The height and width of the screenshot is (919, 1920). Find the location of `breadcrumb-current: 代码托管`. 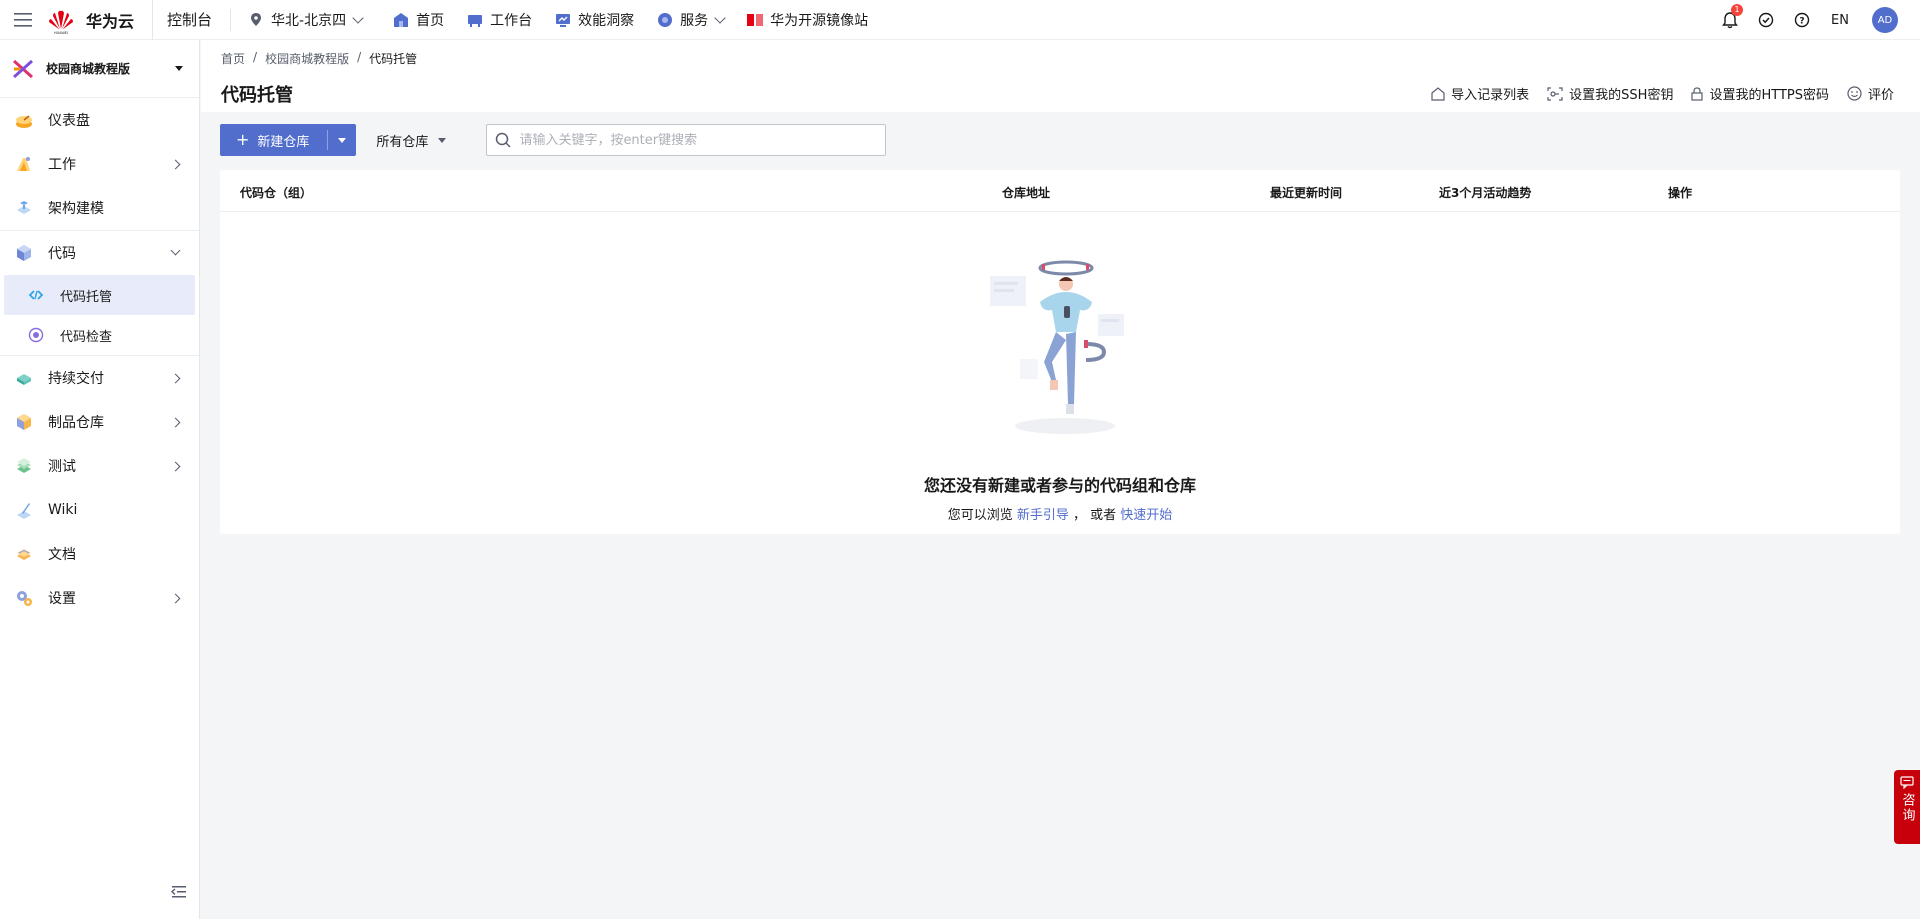

breadcrumb-current: 代码托管 is located at coordinates (393, 59).